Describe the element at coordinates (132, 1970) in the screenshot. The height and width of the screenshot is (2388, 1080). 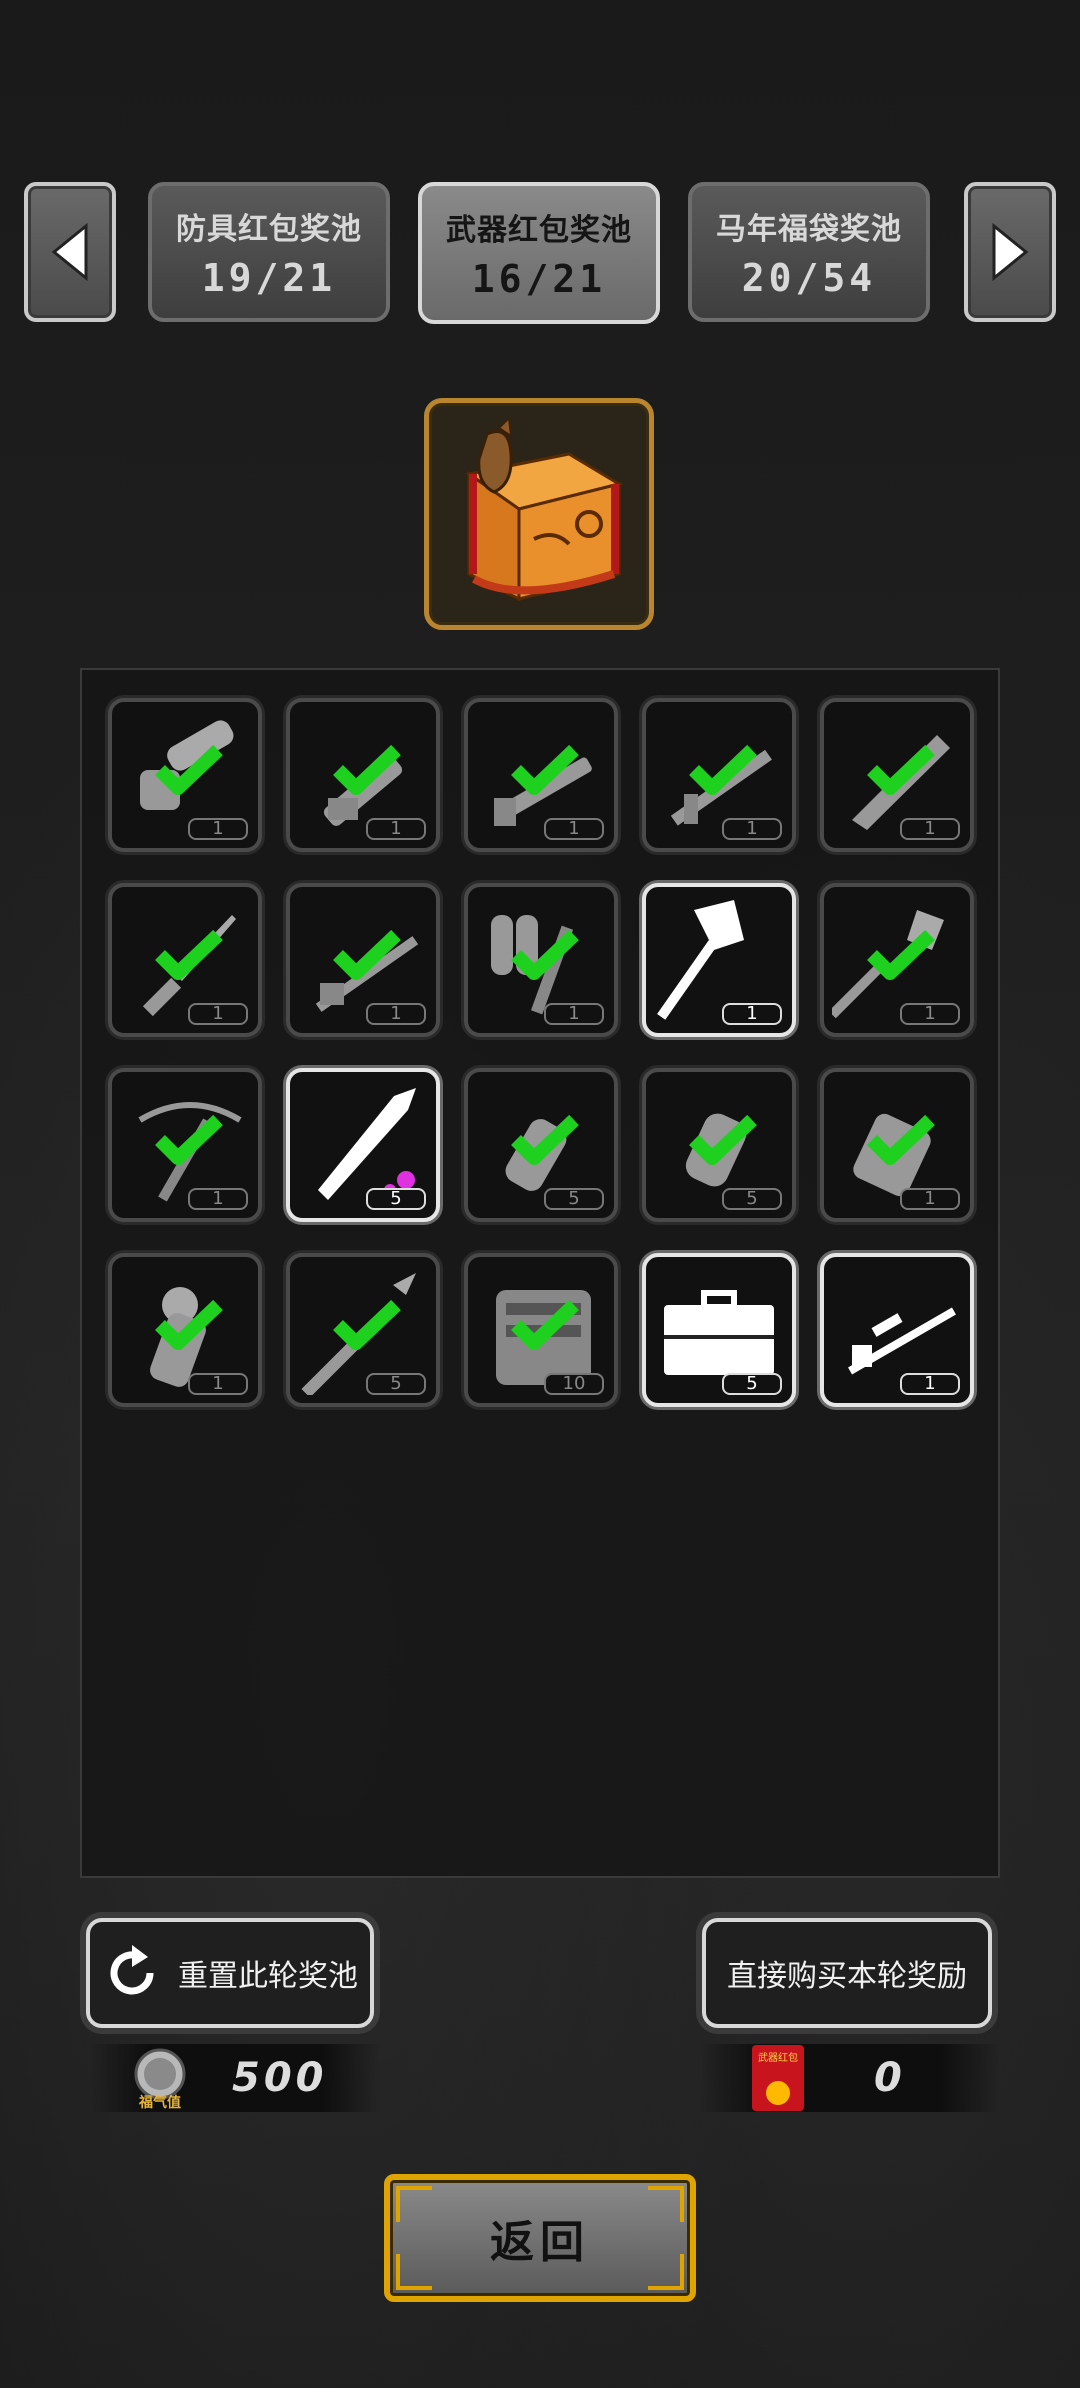
I see `refresh-icon` at that location.